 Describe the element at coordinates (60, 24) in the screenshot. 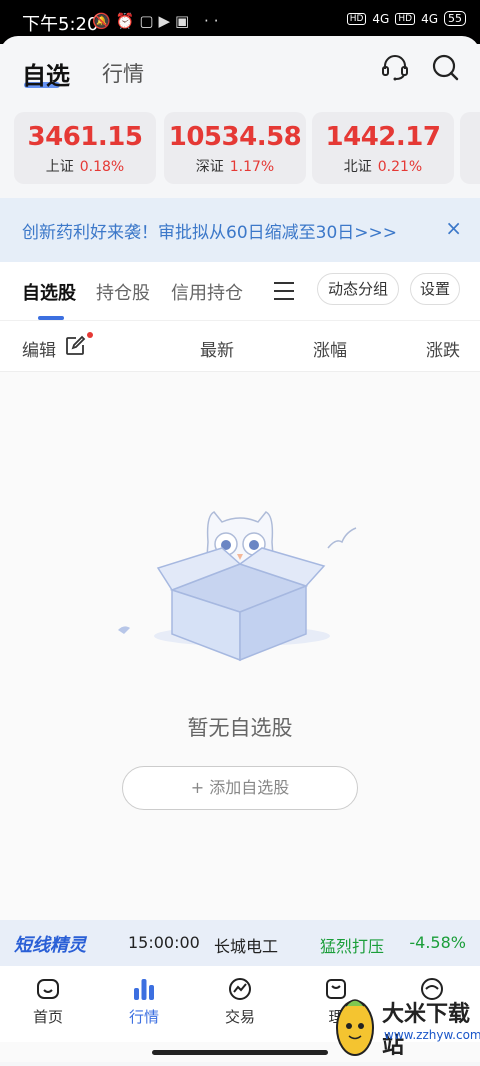

I see `status-time: 下午5:20` at that location.